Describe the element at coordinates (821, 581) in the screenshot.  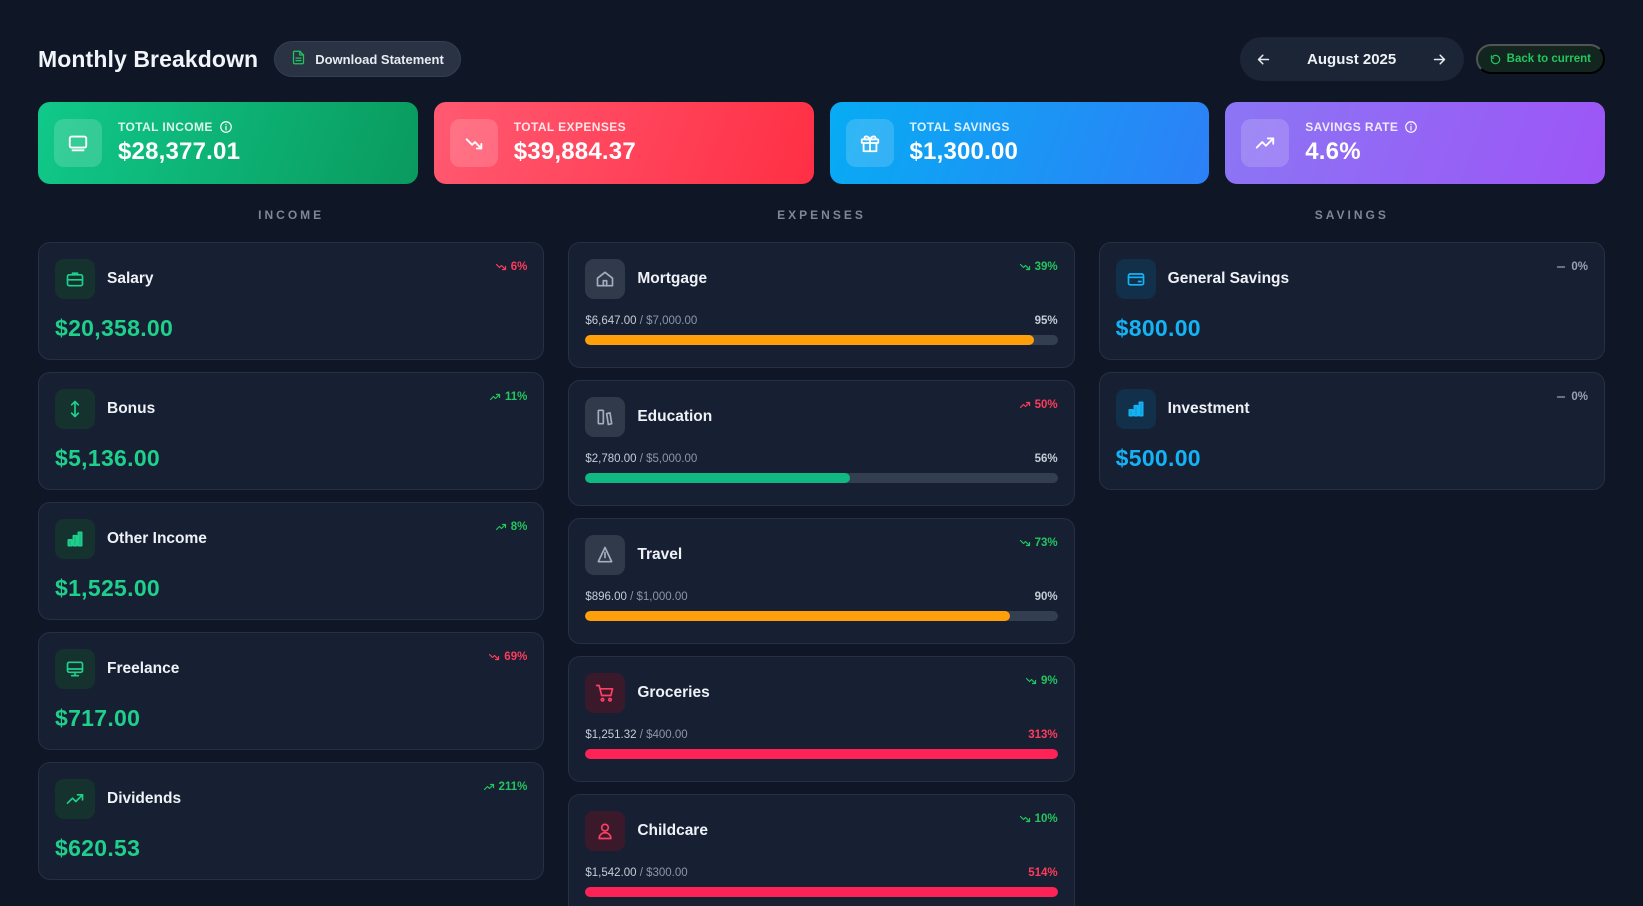
I see `expense-item-travel: Travel 73% $896.00 / $1,000.00 90%` at that location.